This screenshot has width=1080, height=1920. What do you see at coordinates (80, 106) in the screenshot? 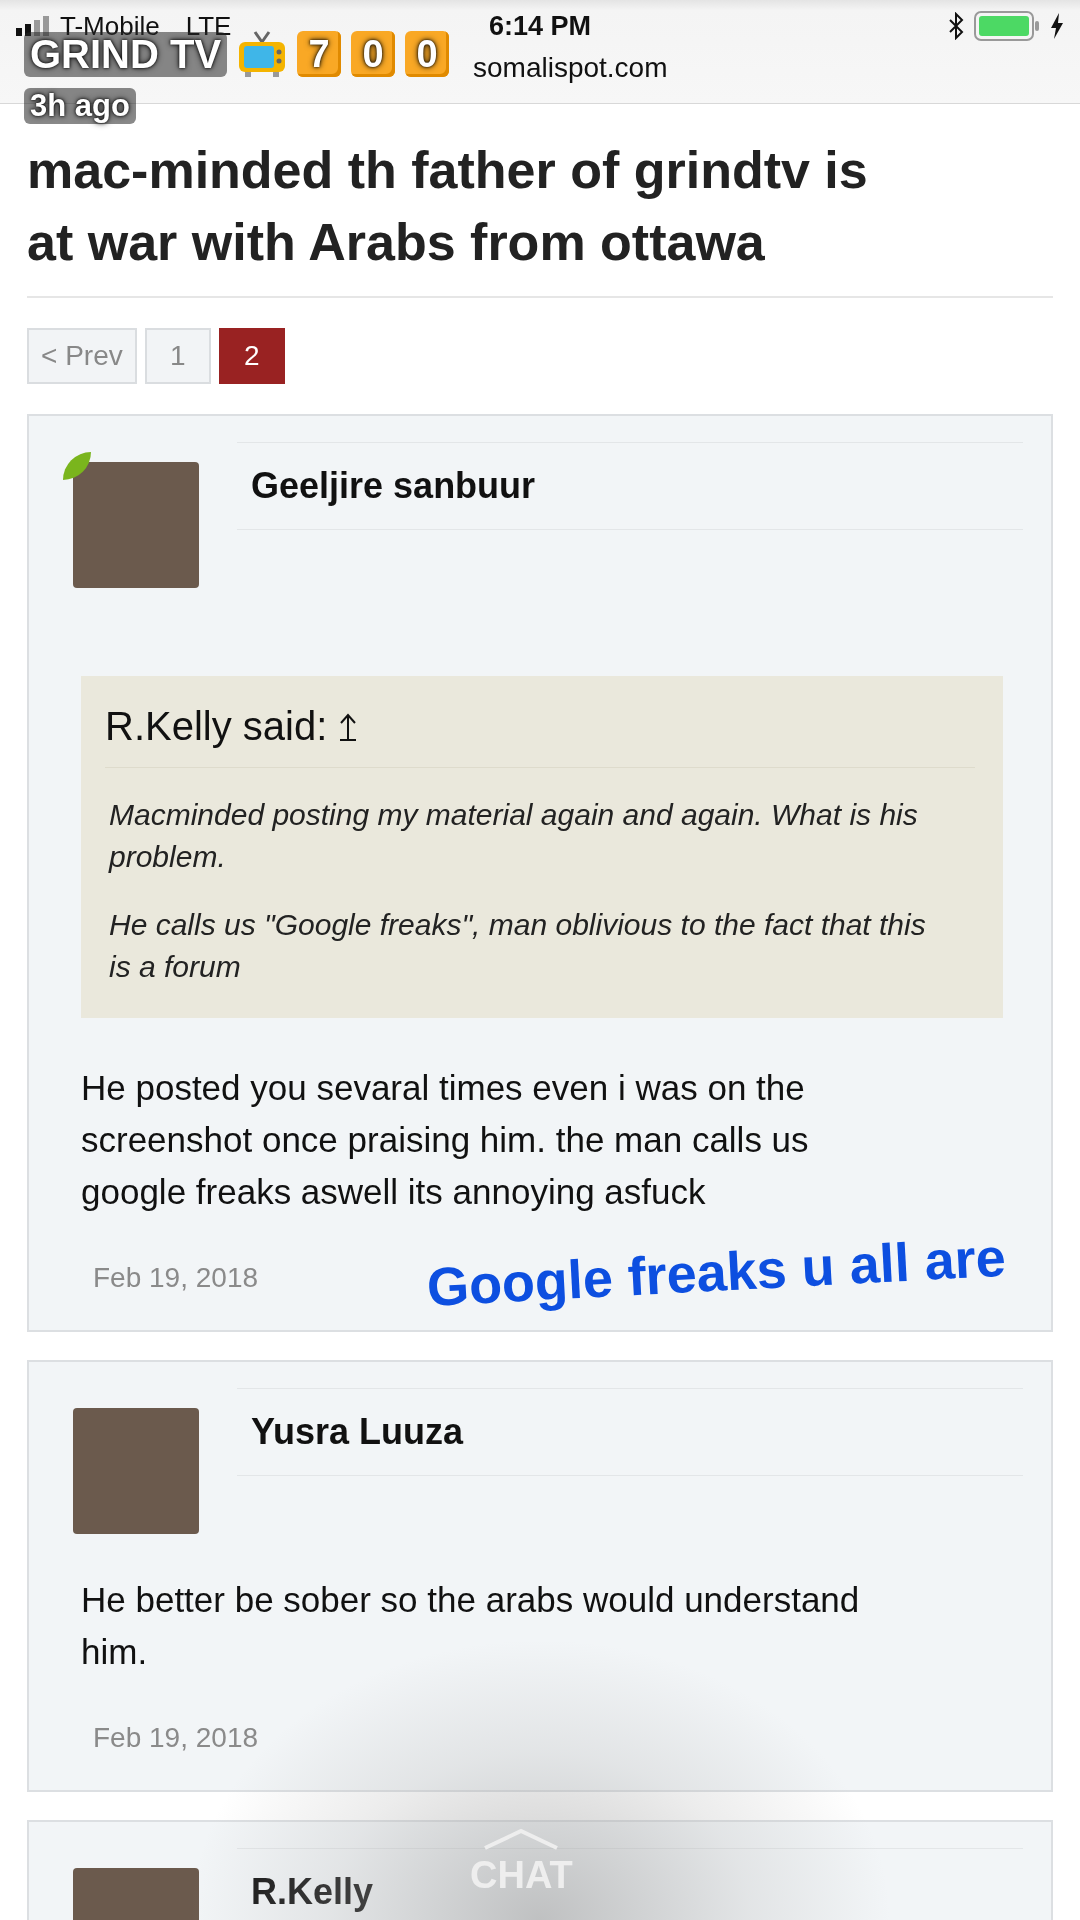
I see `story-age: 3h ago` at bounding box center [80, 106].